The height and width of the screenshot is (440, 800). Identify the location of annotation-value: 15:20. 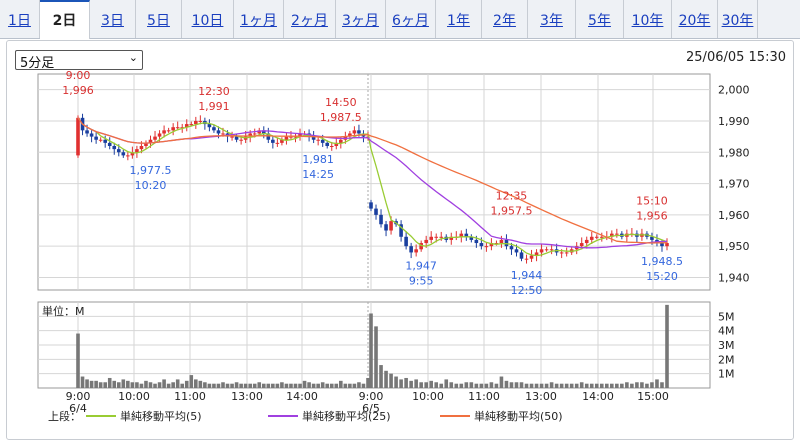
(662, 276).